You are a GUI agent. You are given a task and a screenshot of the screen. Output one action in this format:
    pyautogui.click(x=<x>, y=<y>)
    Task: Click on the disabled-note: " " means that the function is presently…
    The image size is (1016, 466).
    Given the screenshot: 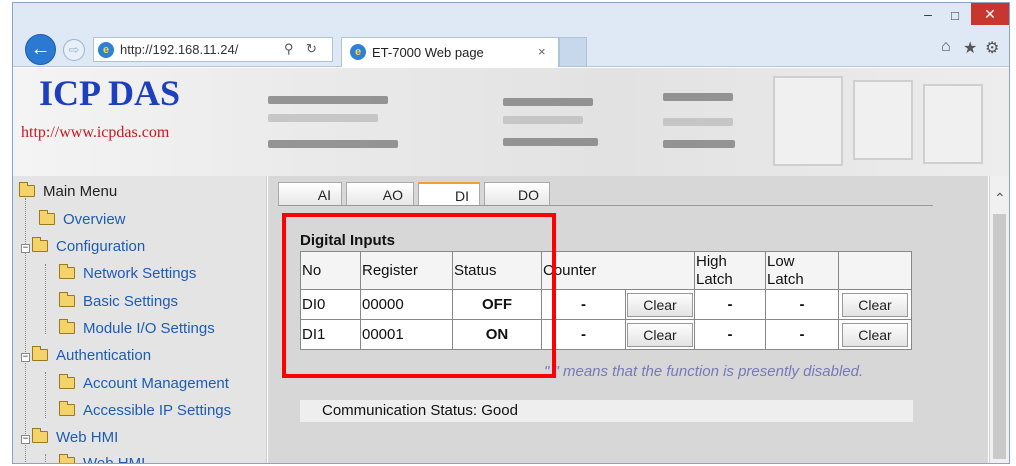 What is the action you would take?
    pyautogui.click(x=704, y=371)
    